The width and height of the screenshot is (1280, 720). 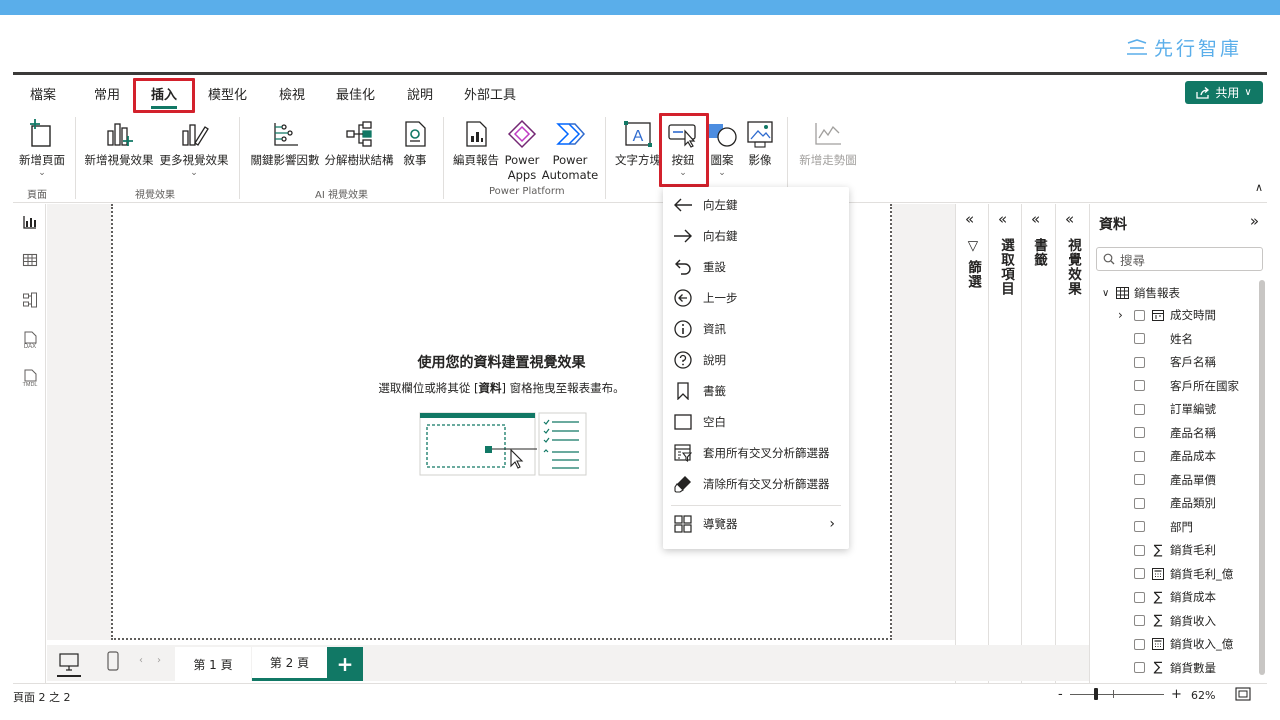 I want to click on report-view-icon, so click(x=30, y=222).